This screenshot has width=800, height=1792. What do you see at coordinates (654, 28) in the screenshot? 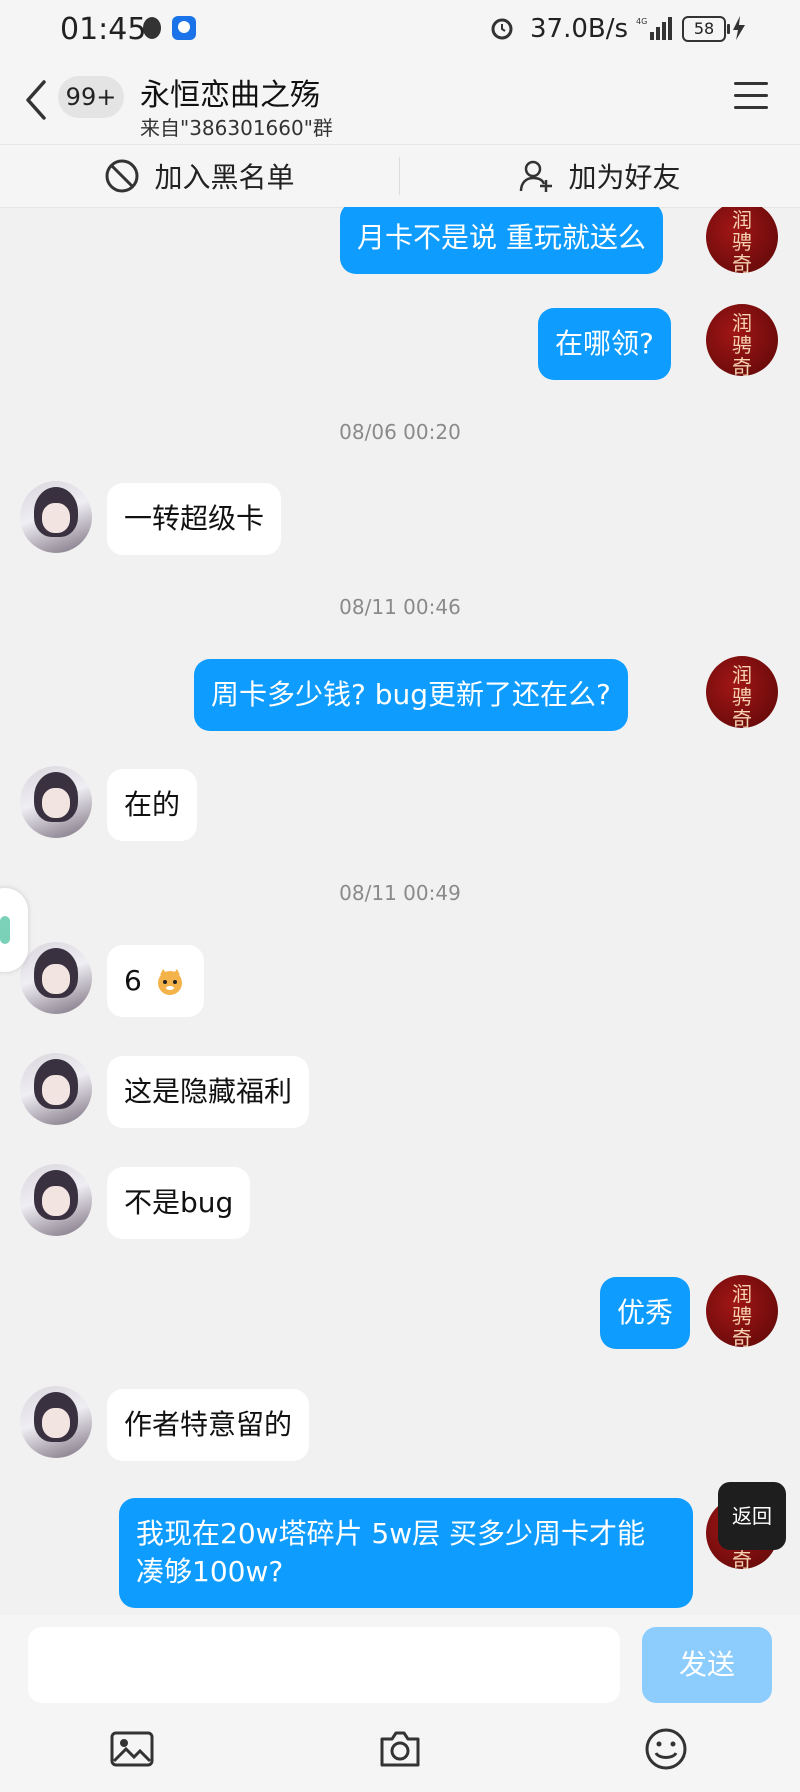
I see `signal-icon: 4G` at bounding box center [654, 28].